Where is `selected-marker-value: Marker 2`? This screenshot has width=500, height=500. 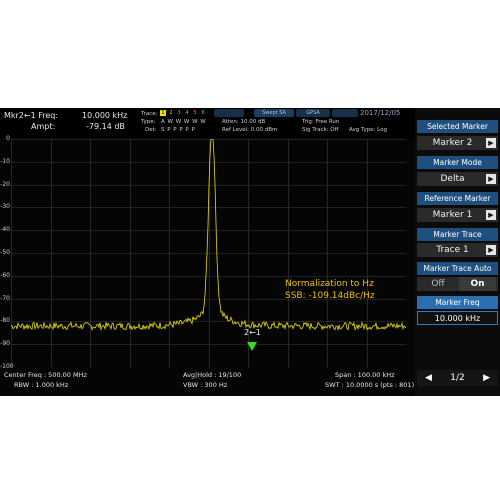 selected-marker-value: Marker 2 is located at coordinates (452, 143).